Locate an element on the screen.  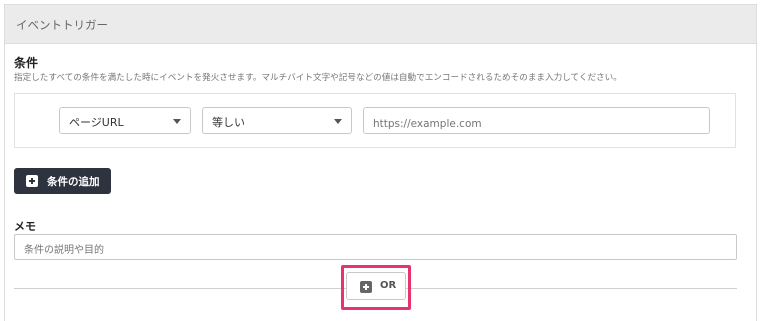
condition-operator-value: 等しい is located at coordinates (228, 122).